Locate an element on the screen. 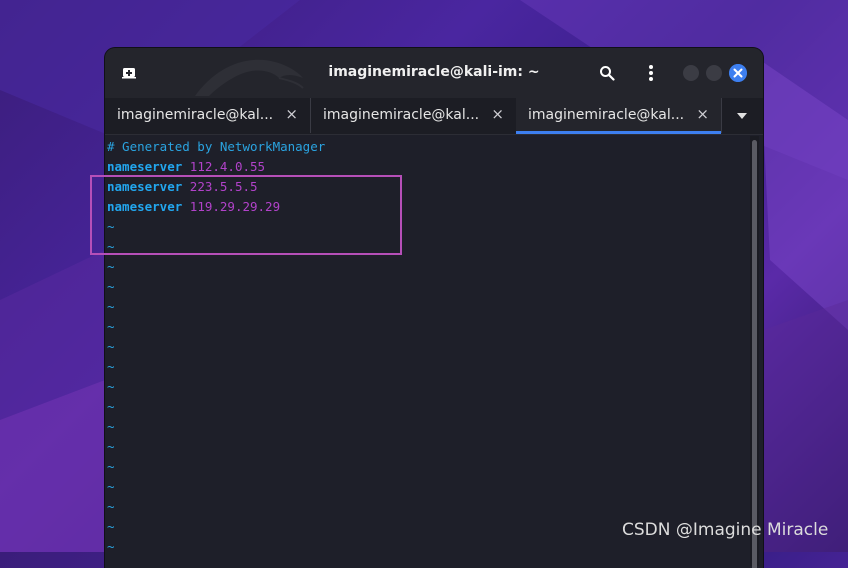 The image size is (848, 568). watermark: CSDN @Imagine Miracle is located at coordinates (725, 530).